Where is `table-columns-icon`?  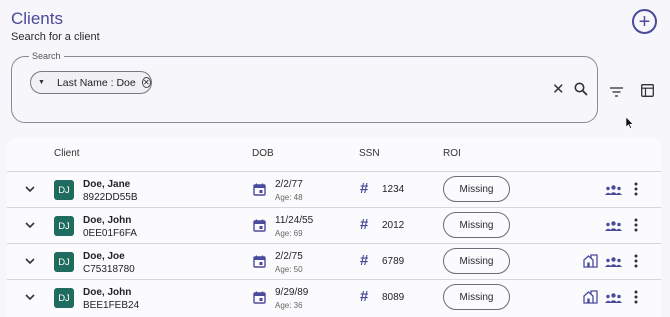
table-columns-icon is located at coordinates (647, 90).